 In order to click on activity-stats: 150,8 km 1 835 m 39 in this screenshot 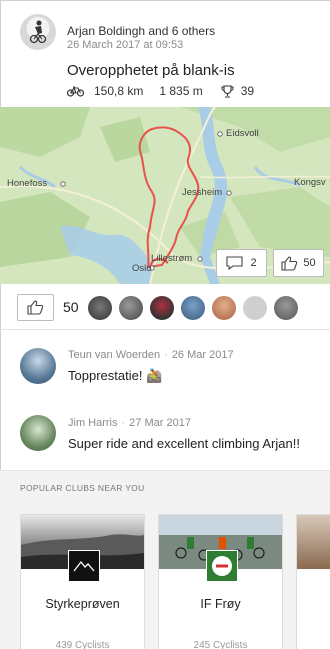, I will do `click(160, 91)`.